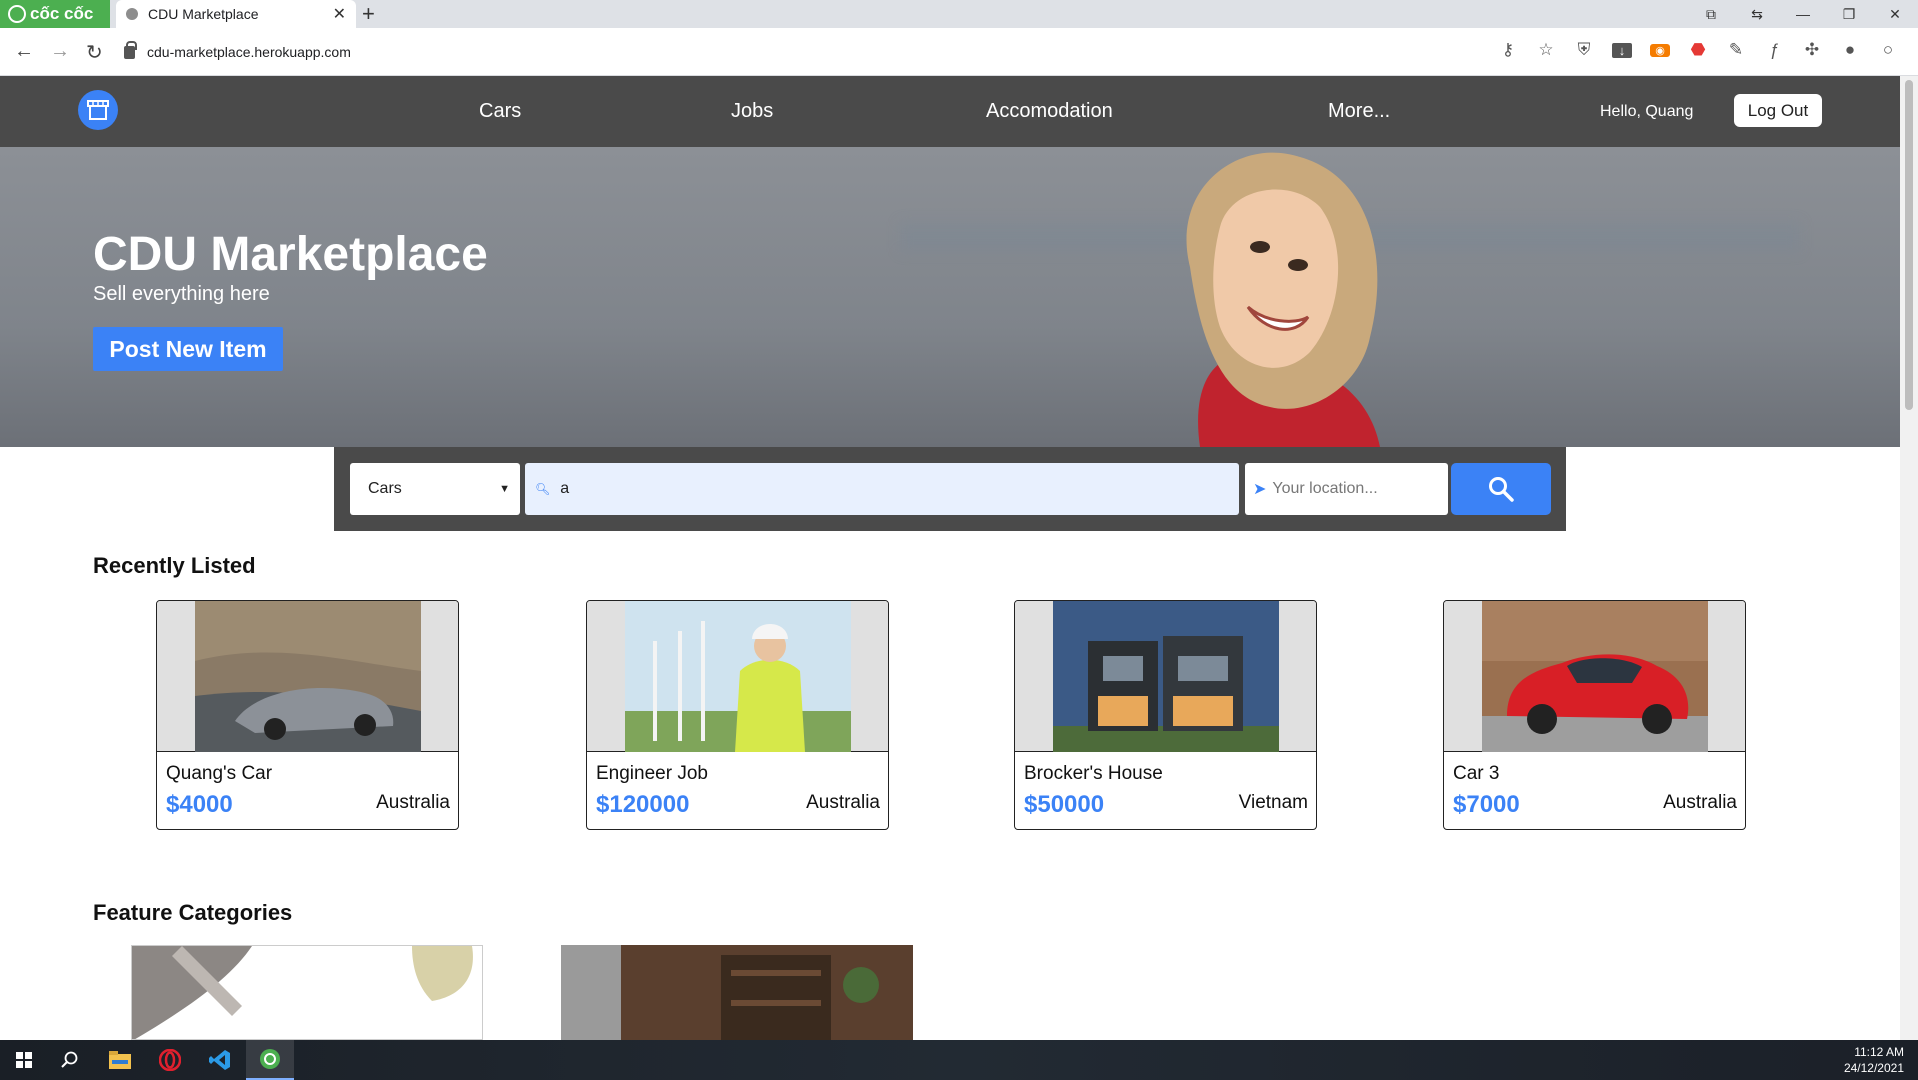  I want to click on bookmark-star-icon: ☆, so click(1546, 50).